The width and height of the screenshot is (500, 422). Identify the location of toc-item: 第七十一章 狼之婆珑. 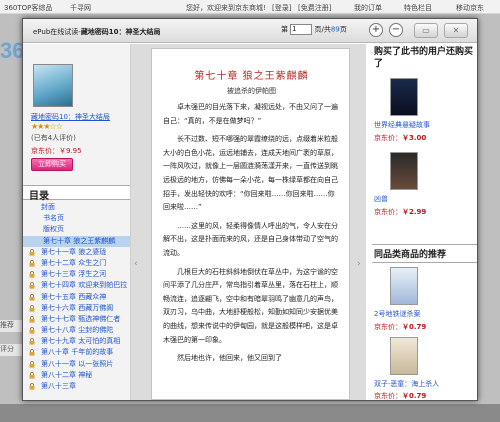
(76, 252).